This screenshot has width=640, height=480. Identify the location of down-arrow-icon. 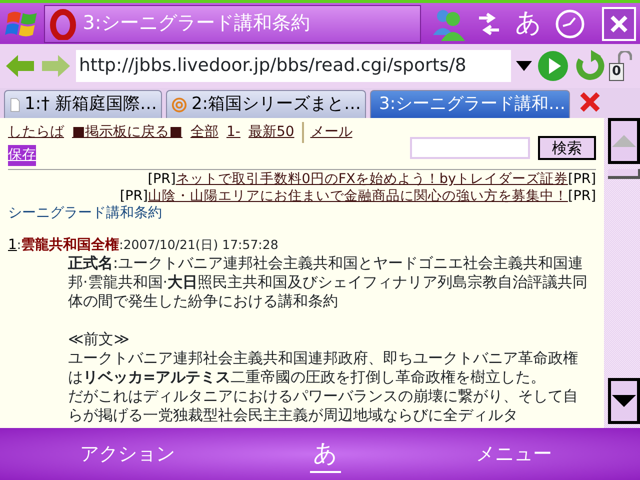
(624, 401).